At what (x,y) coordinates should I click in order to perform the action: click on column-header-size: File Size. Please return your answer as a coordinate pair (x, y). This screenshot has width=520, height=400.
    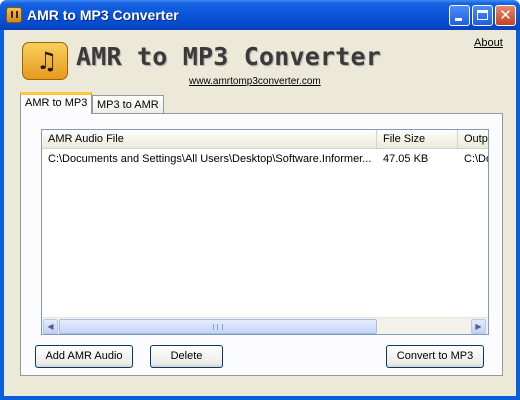
    Looking at the image, I should click on (417, 139).